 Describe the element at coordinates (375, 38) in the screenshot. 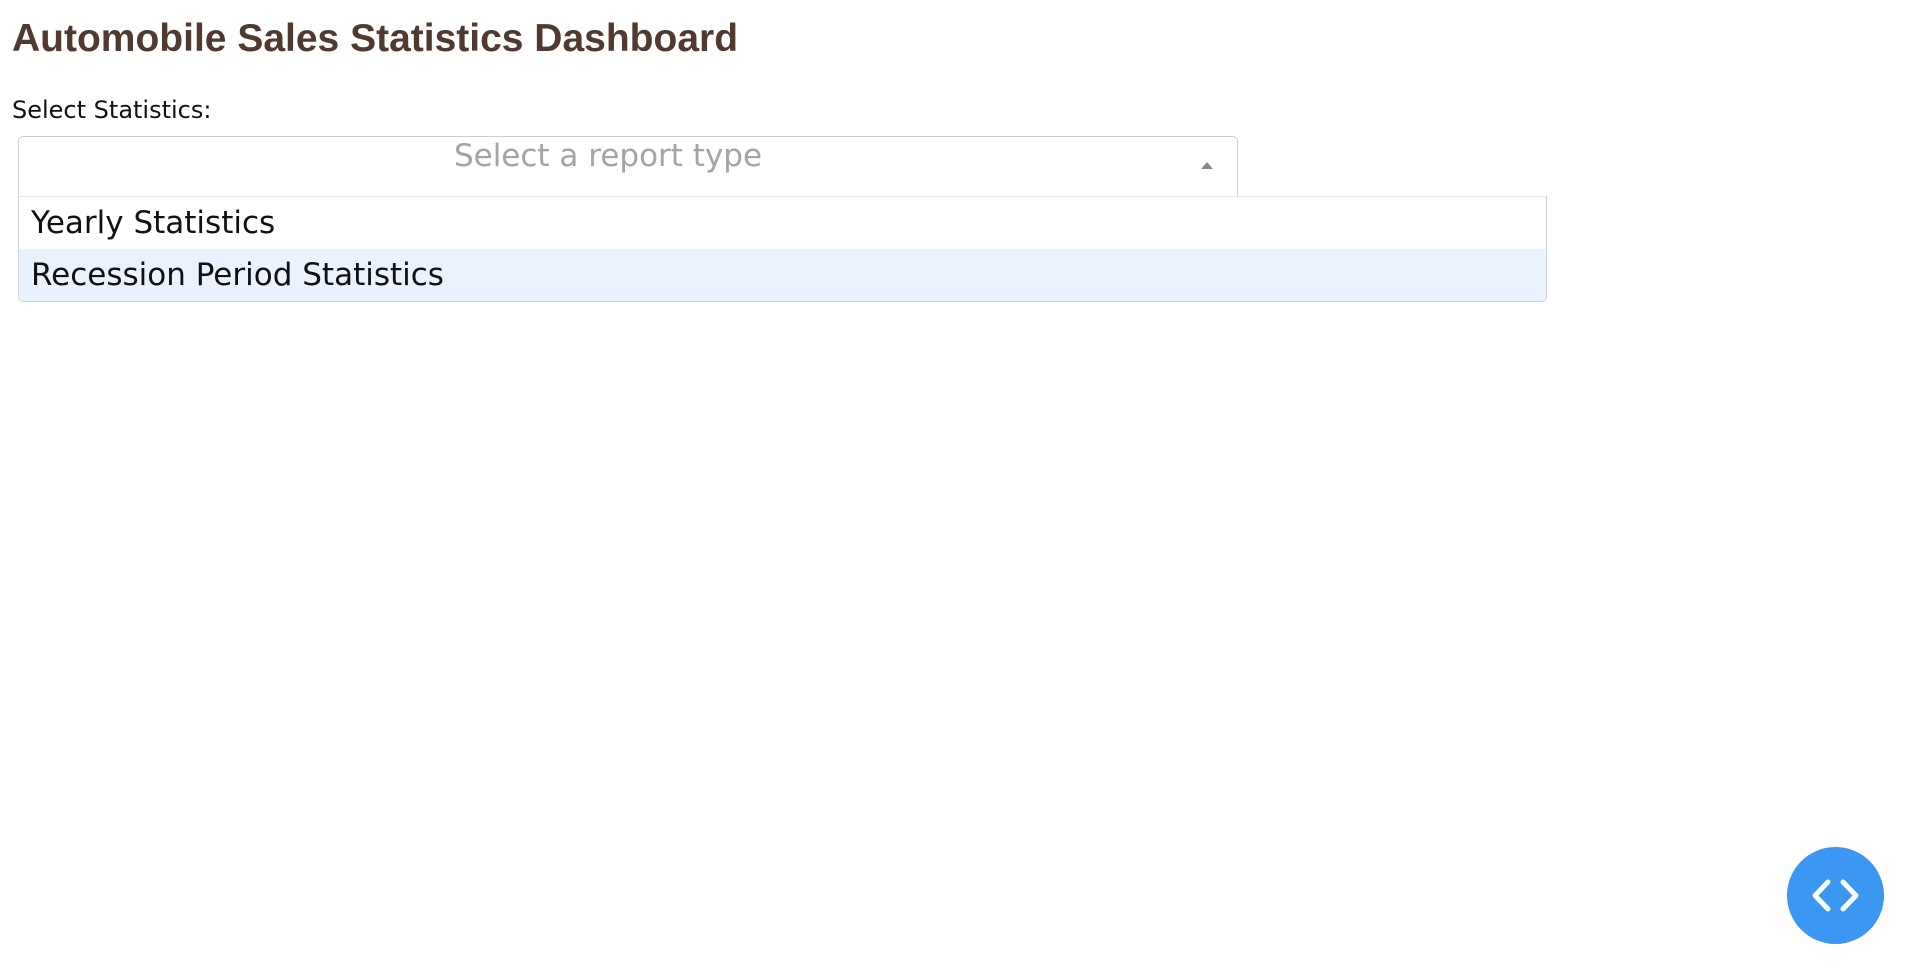

I see `page-title: Automobile Sales Statistics Dashboard` at that location.